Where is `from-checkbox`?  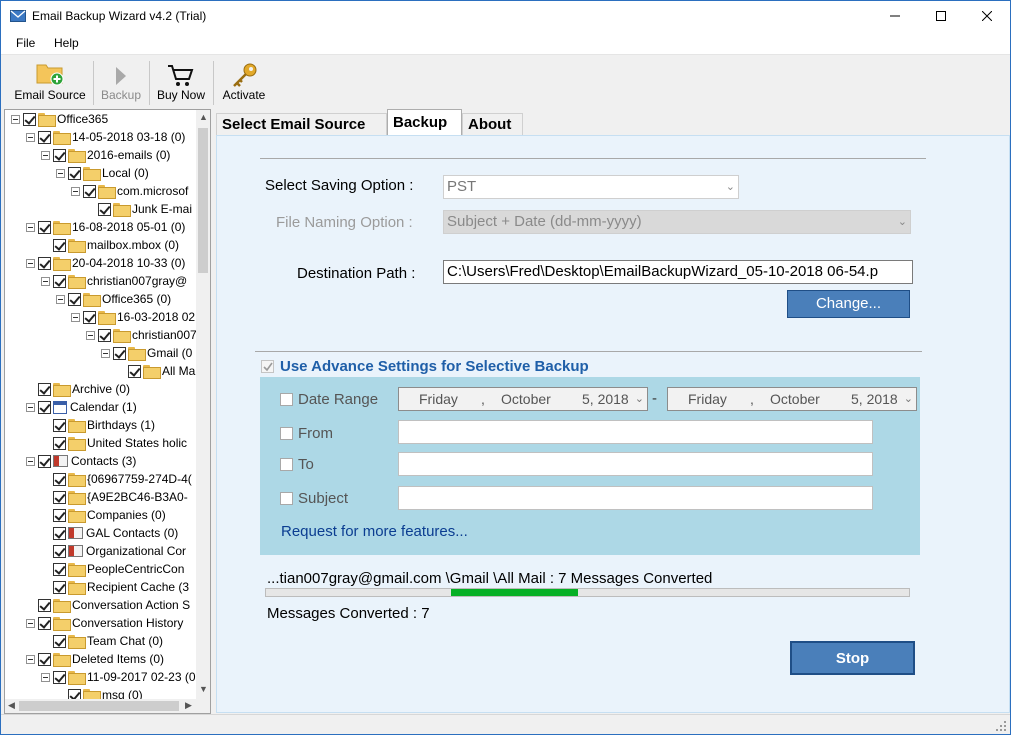
from-checkbox is located at coordinates (286, 433).